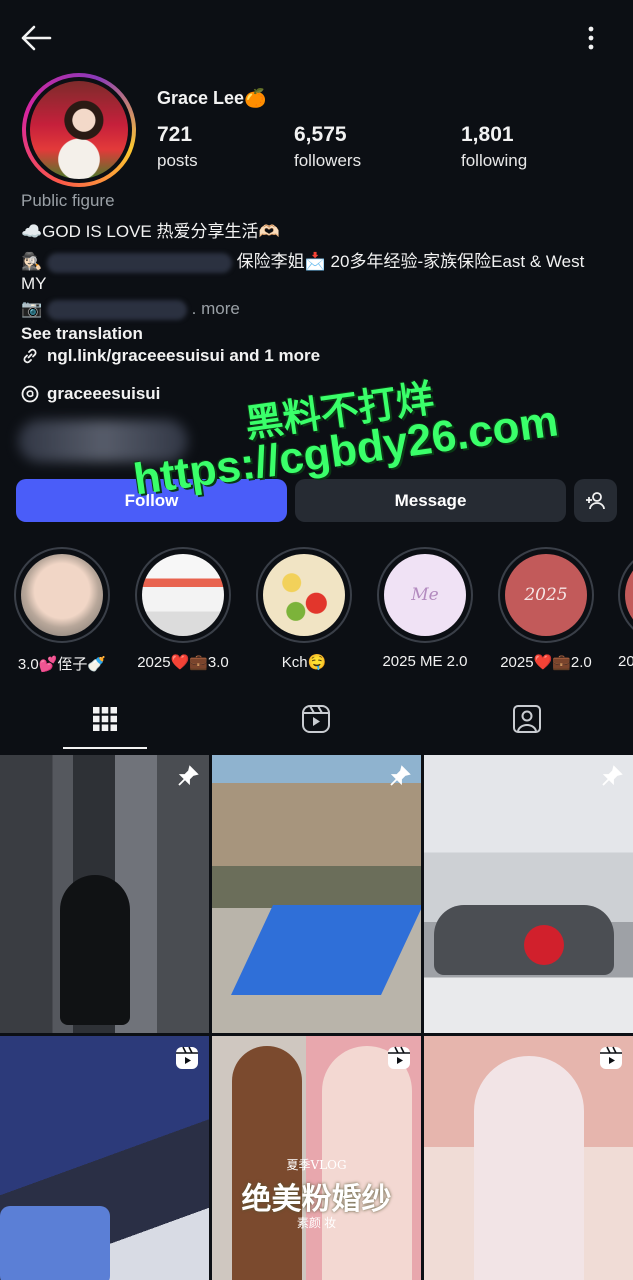 The height and width of the screenshot is (1280, 633). What do you see at coordinates (62, 664) in the screenshot?
I see `highlight-label: 3.0💕侄子🍼` at bounding box center [62, 664].